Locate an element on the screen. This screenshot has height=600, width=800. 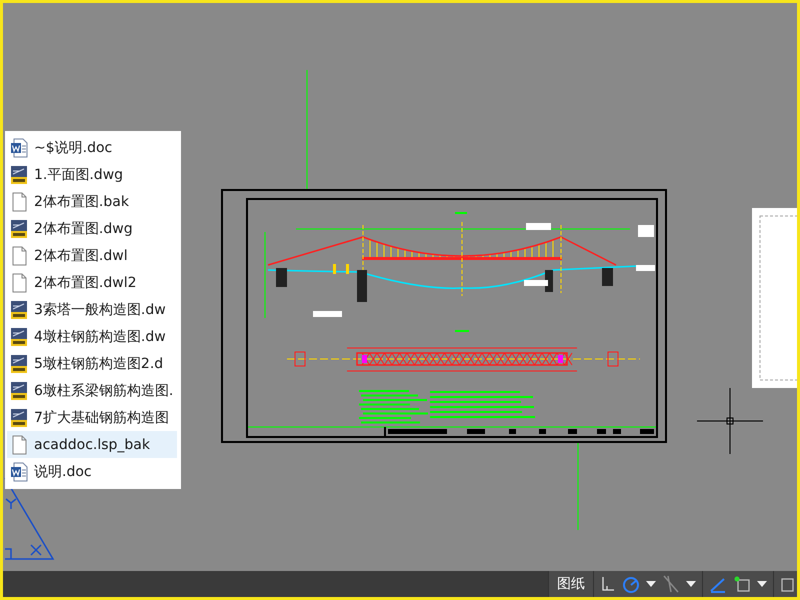
file-item: 4墩柱钢筋构造图.dw is located at coordinates (92, 336).